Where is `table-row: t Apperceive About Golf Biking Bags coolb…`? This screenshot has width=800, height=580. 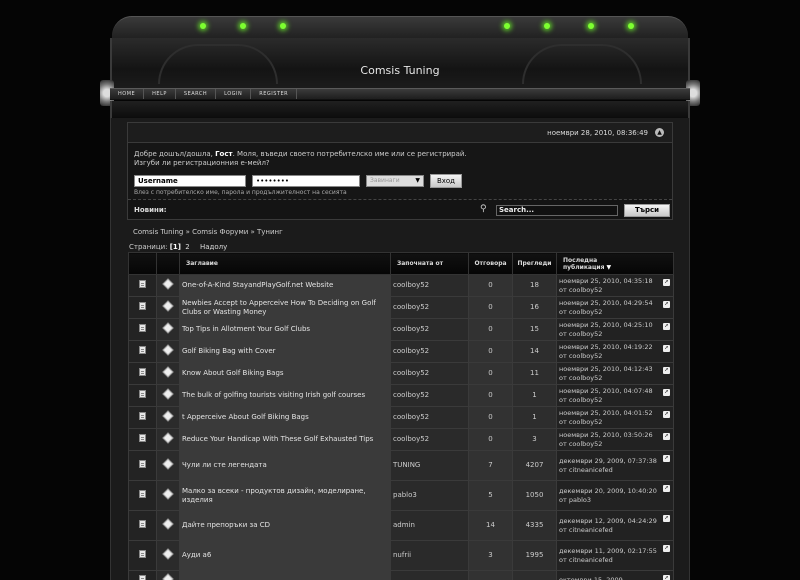 table-row: t Apperceive About Golf Biking Bags coolb… is located at coordinates (401, 417).